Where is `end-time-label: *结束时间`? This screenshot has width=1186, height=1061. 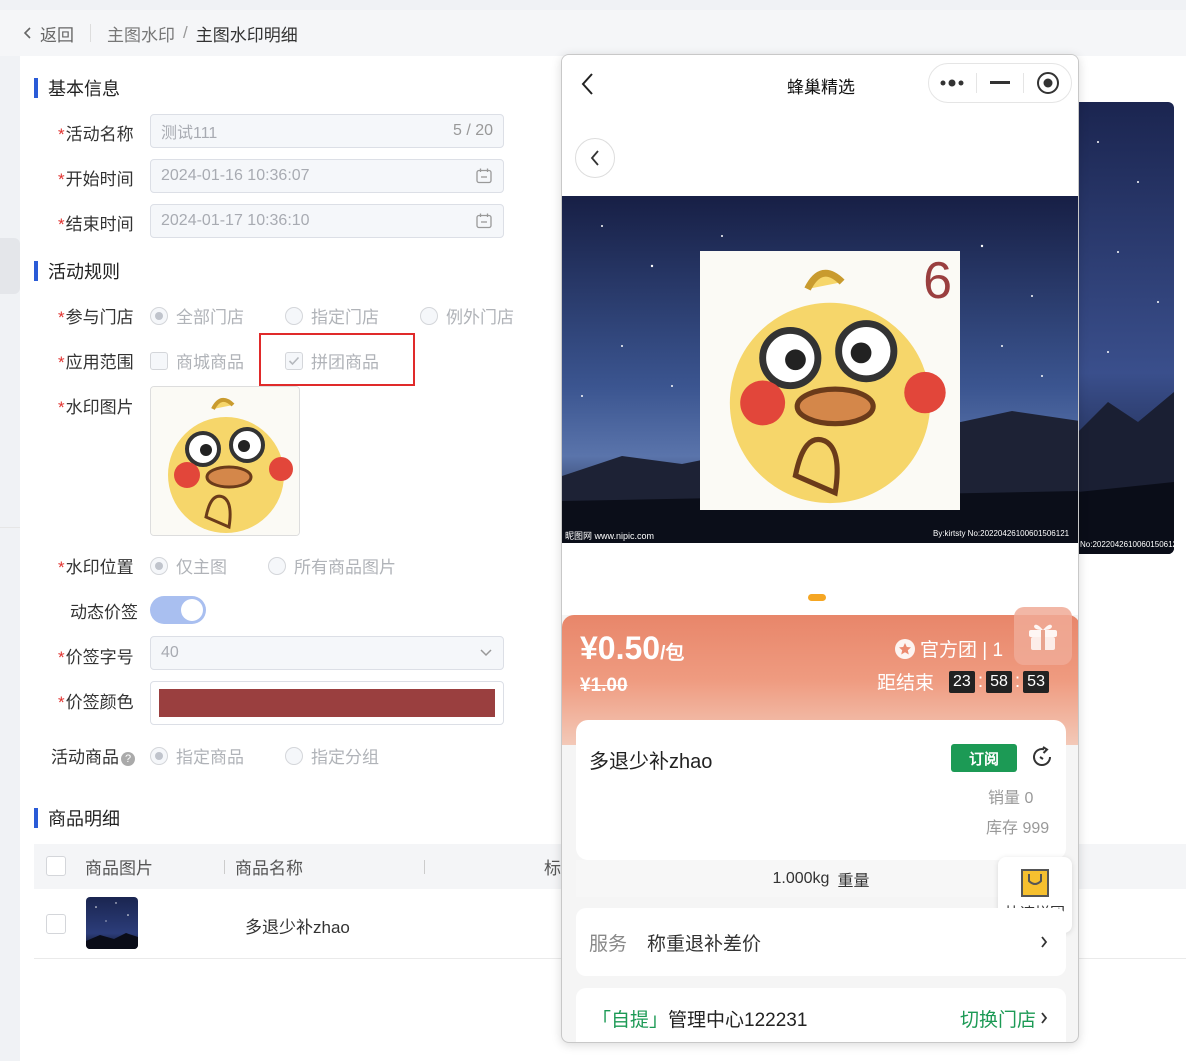
end-time-label: *结束时间 is located at coordinates (96, 224).